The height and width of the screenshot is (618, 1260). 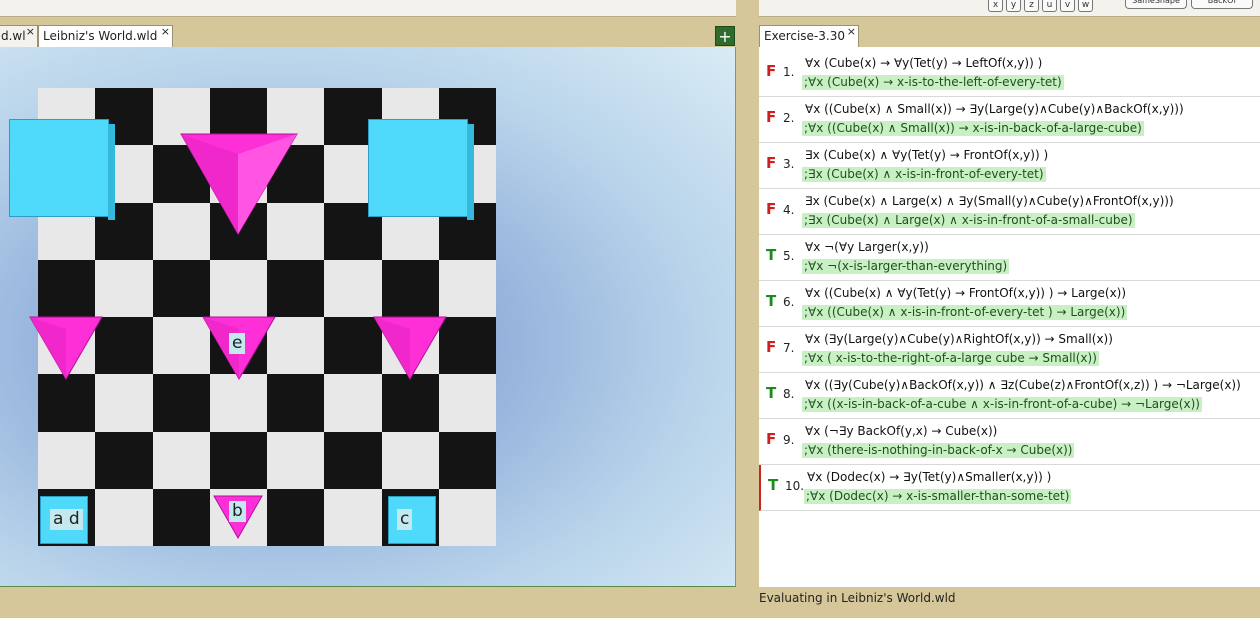 What do you see at coordinates (1222, 4) in the screenshot?
I see `backof-button: BackOf` at bounding box center [1222, 4].